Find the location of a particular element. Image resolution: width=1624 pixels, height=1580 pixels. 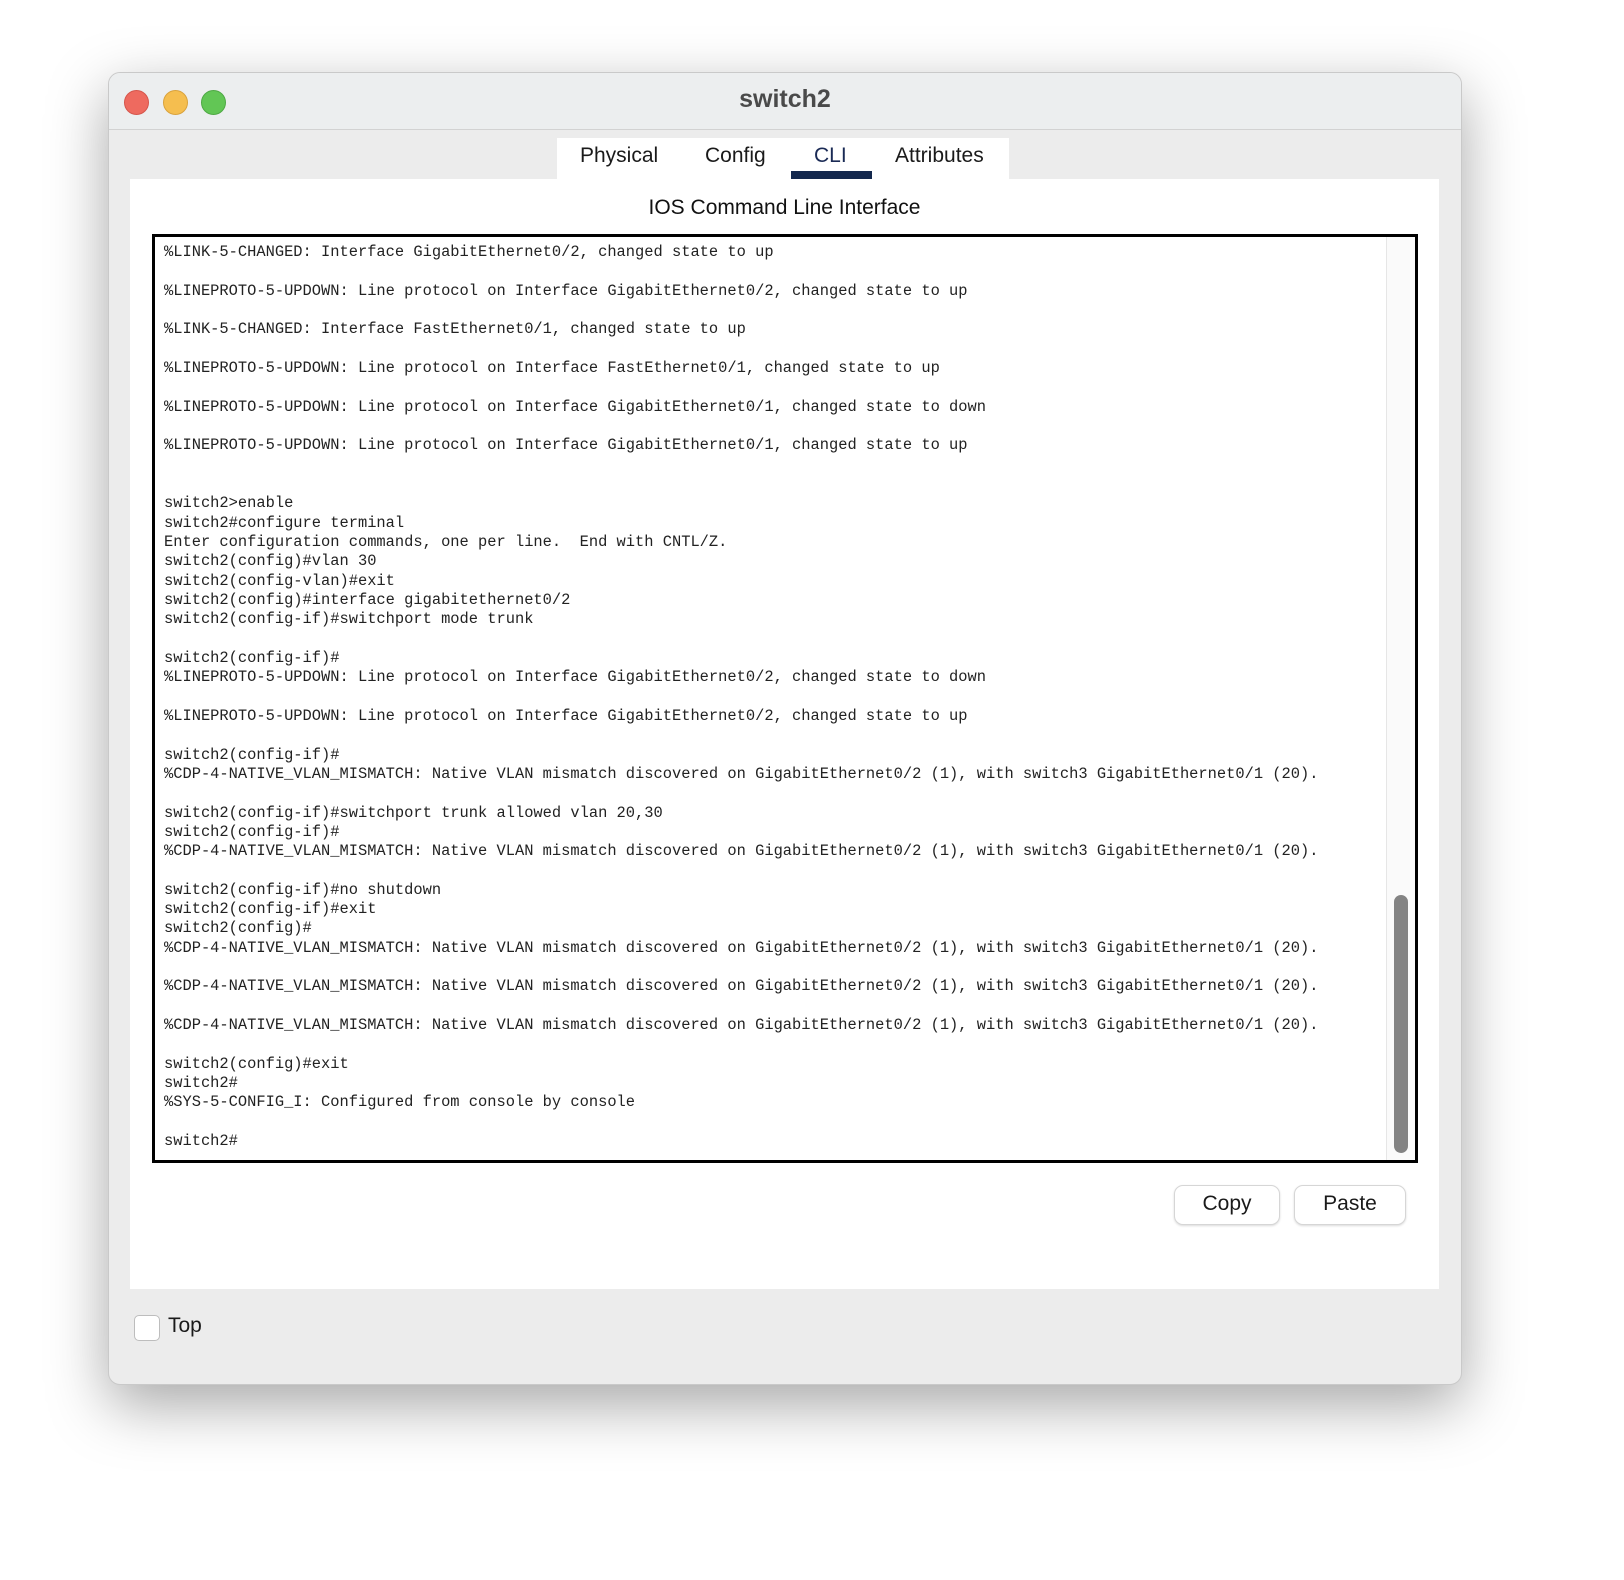

scrollbar-thumb is located at coordinates (1401, 1024).